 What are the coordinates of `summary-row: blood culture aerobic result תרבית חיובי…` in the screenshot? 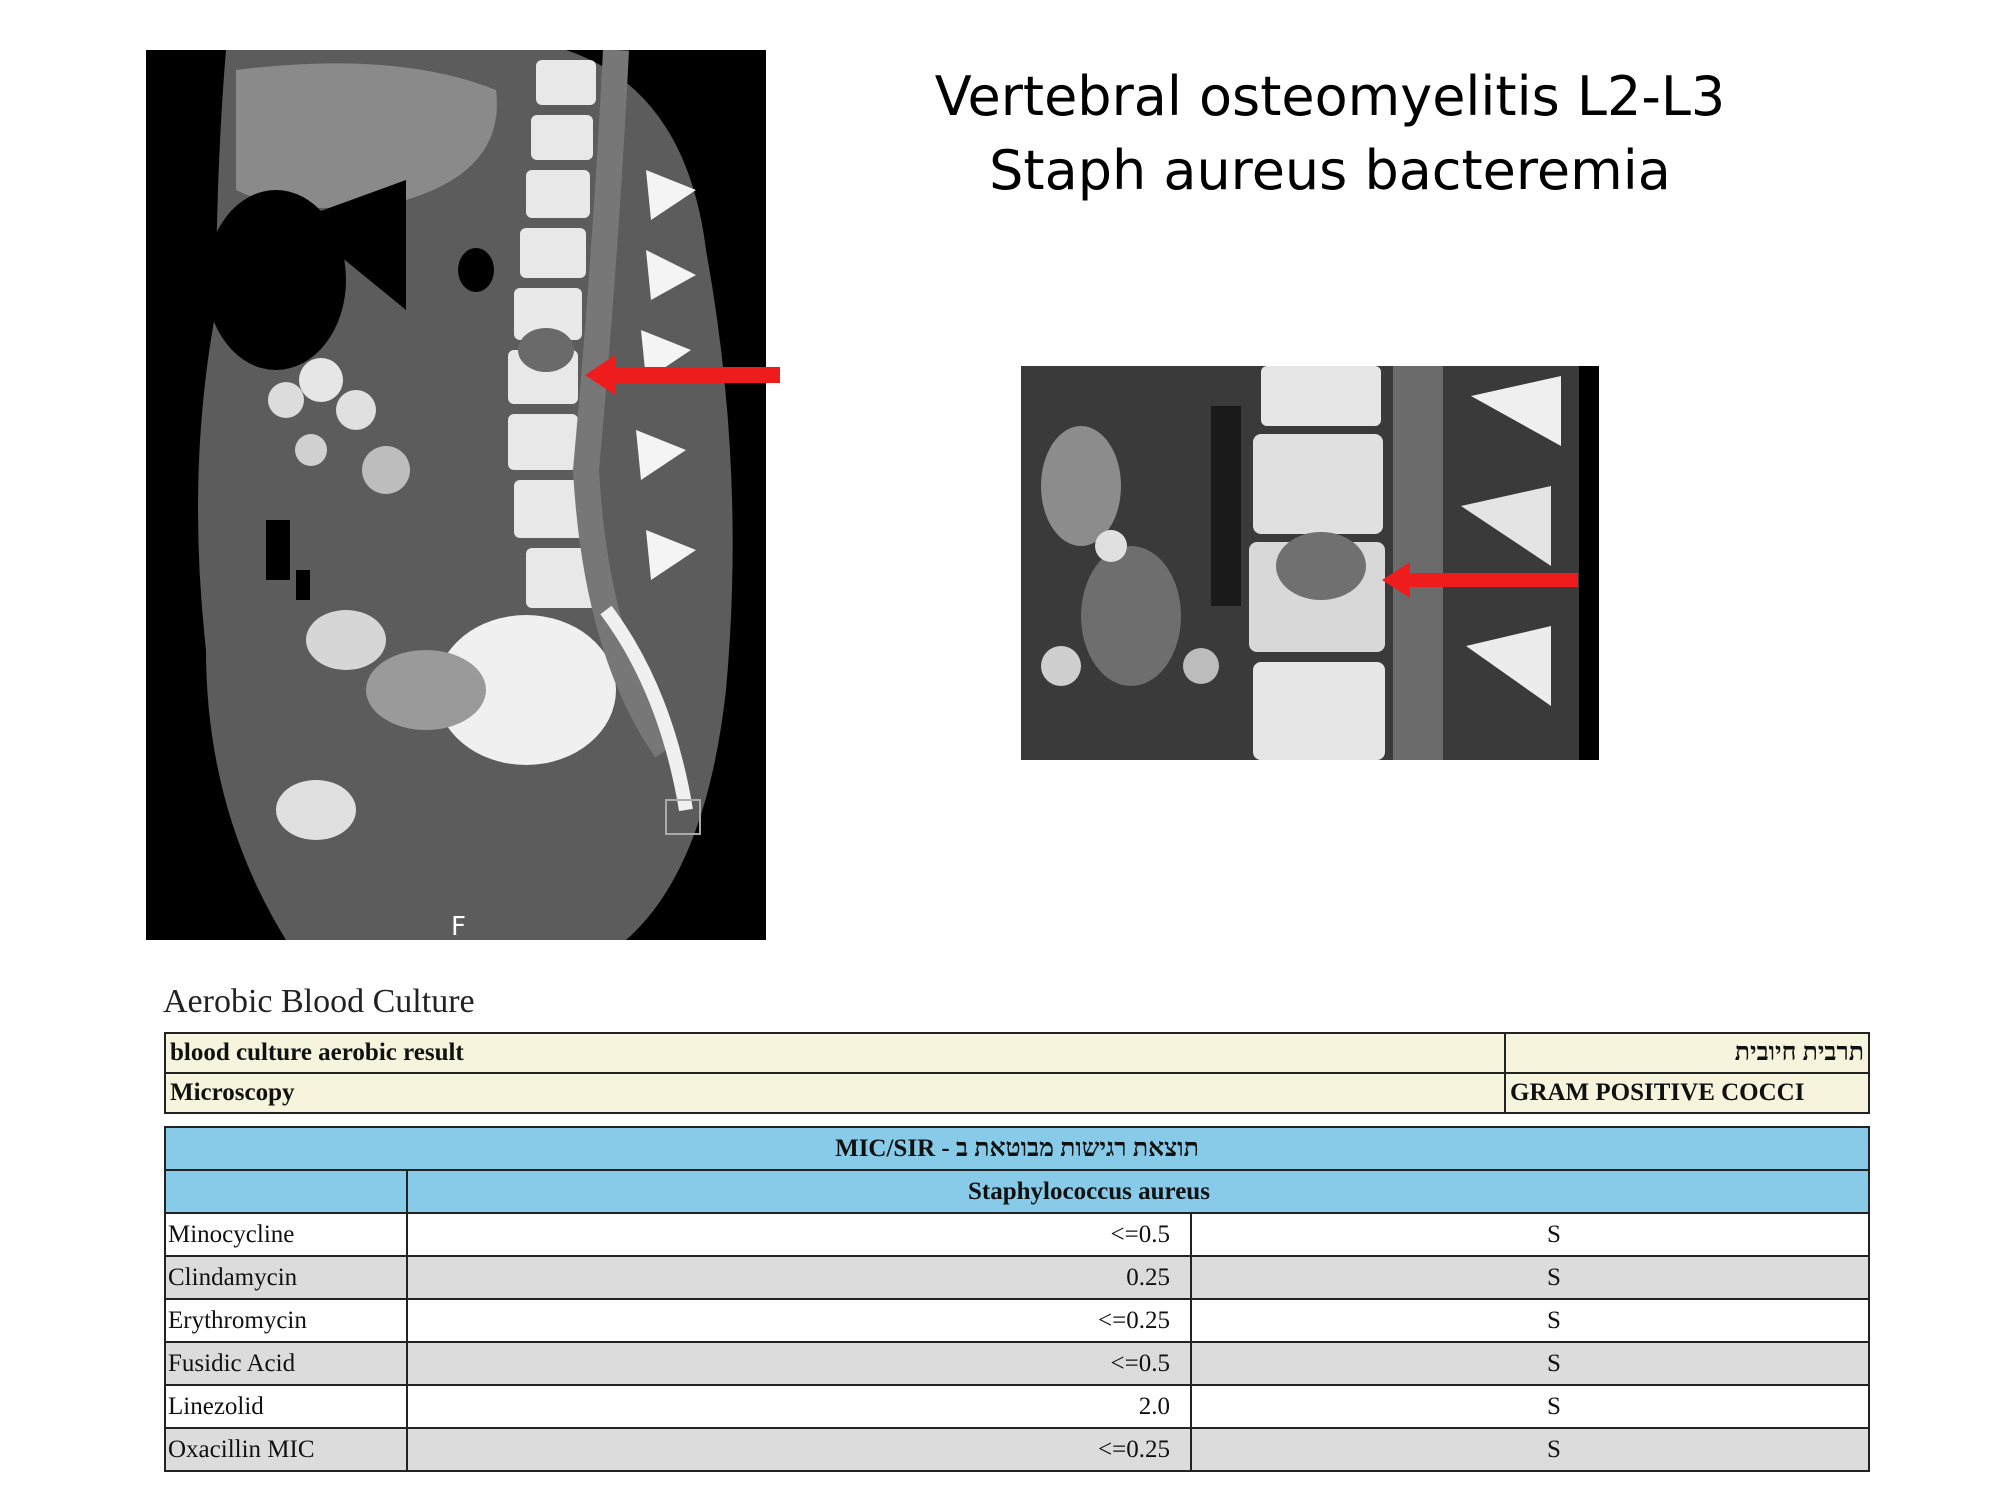 It's located at (1017, 1053).